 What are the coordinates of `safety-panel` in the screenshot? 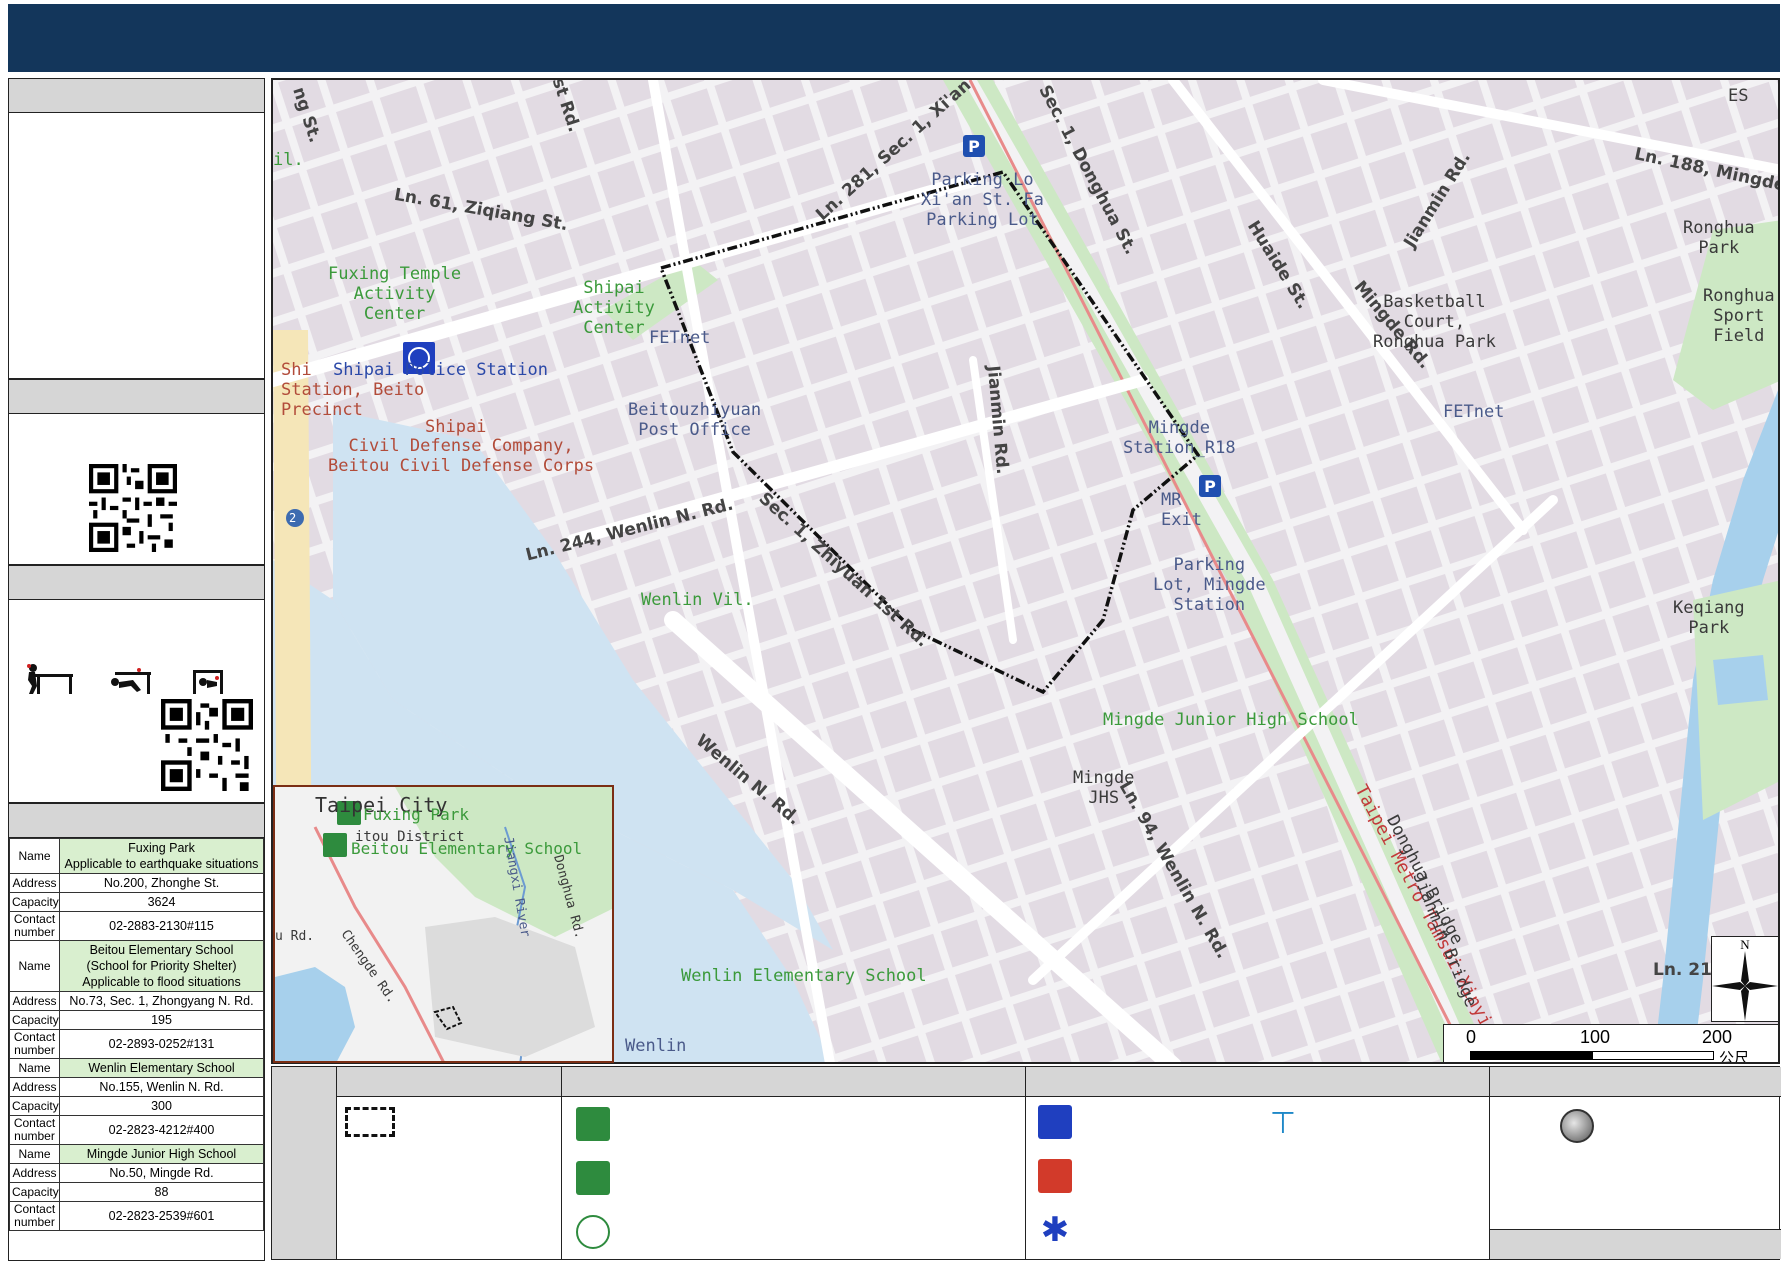 It's located at (136, 684).